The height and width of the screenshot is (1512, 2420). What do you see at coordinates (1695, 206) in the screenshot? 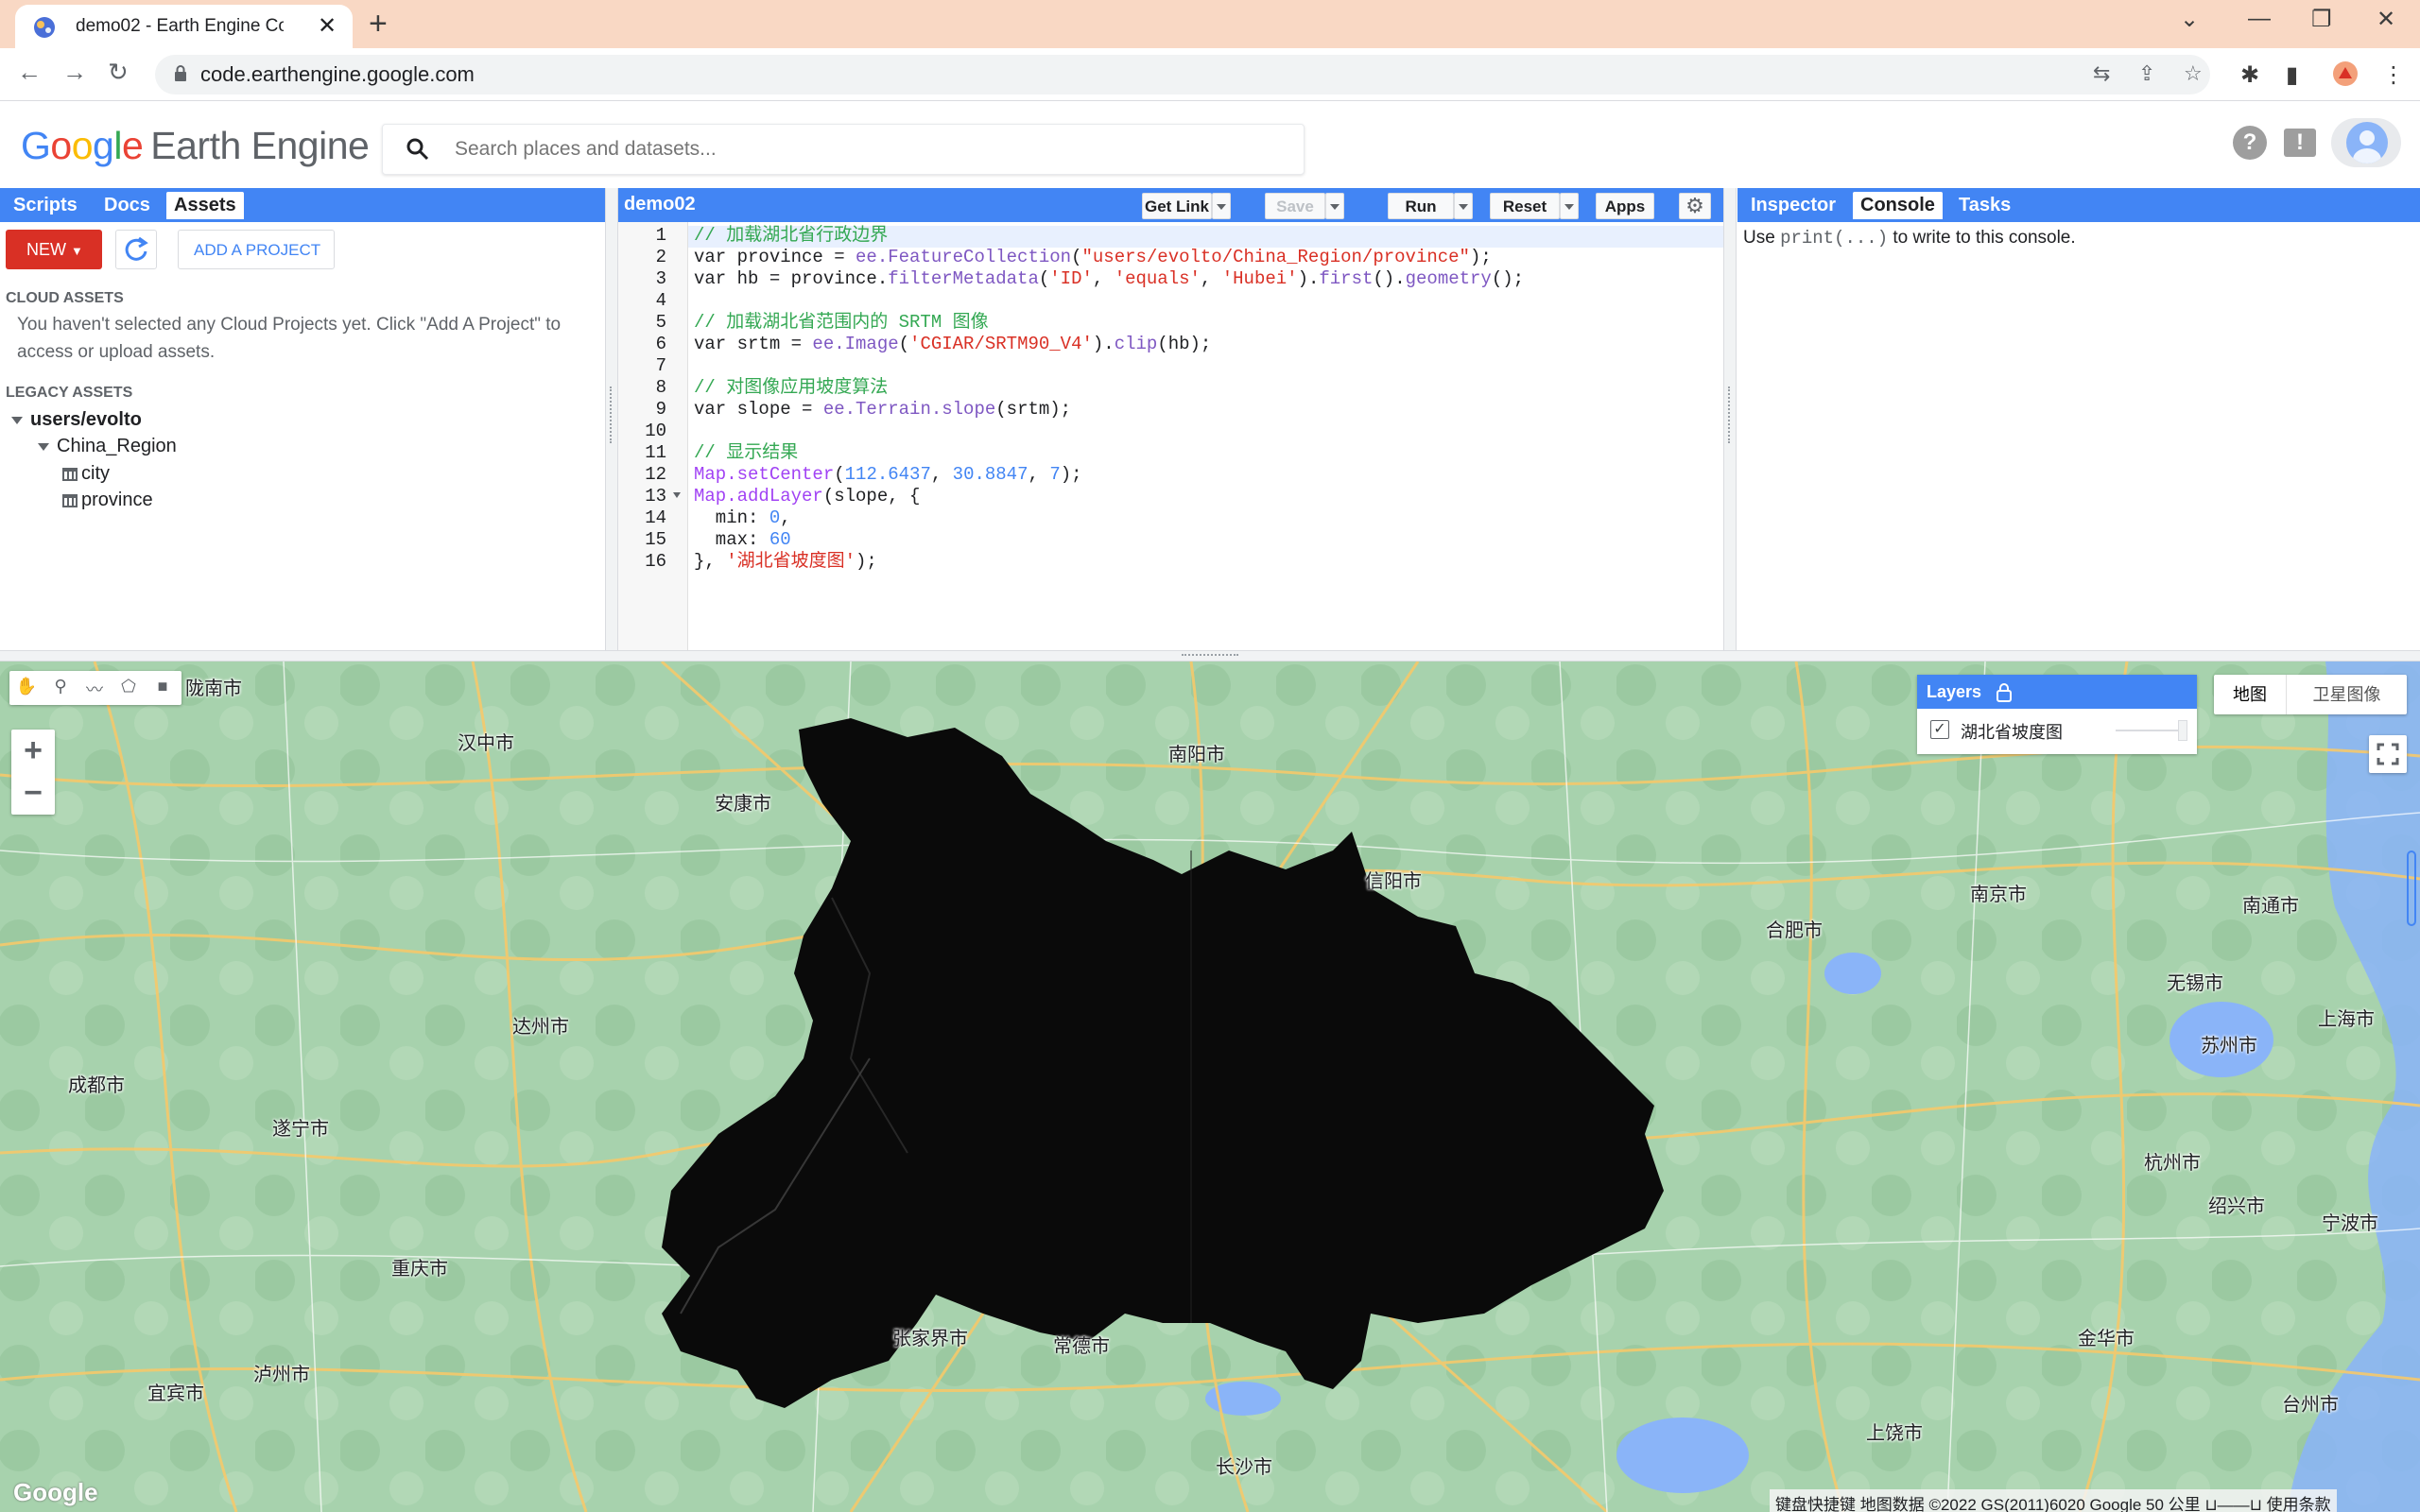
I see `gear-icon: ⚙` at bounding box center [1695, 206].